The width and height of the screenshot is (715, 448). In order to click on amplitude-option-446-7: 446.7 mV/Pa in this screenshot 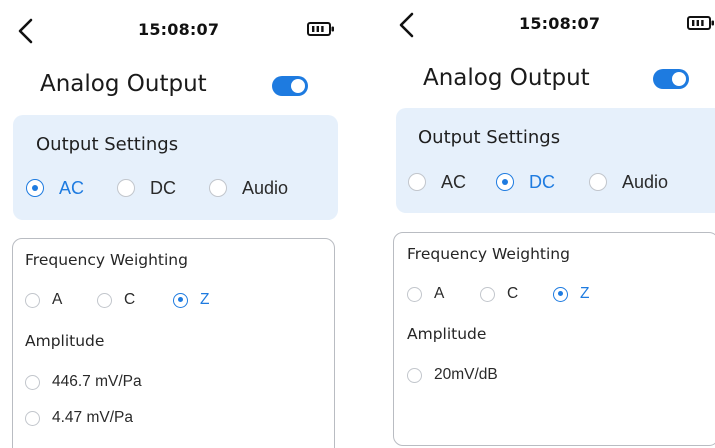, I will do `click(83, 382)`.